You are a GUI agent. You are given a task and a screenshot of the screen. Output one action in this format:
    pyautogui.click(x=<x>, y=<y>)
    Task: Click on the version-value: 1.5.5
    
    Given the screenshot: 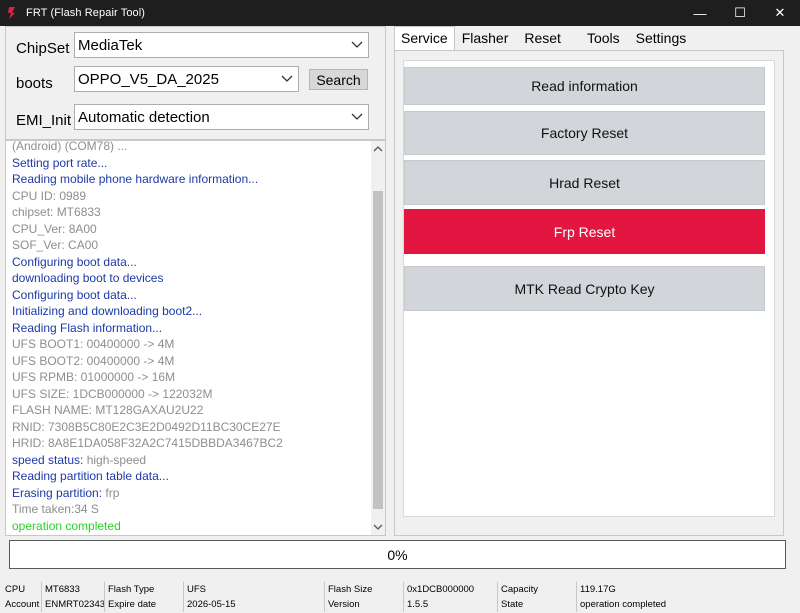 What is the action you would take?
    pyautogui.click(x=415, y=604)
    